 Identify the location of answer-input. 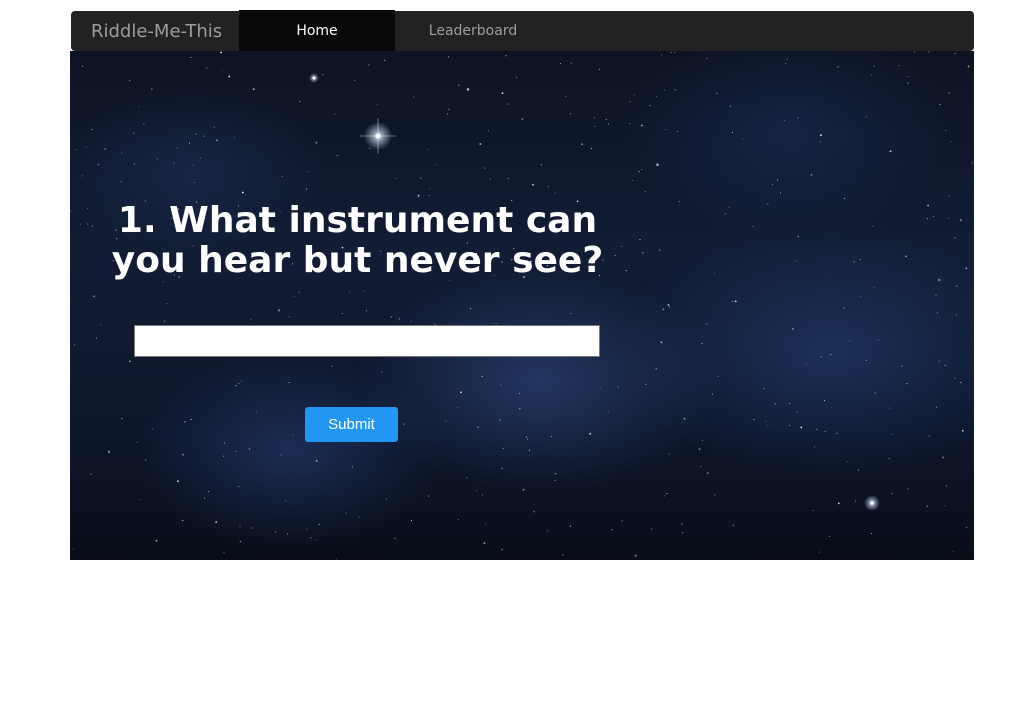
(367, 341).